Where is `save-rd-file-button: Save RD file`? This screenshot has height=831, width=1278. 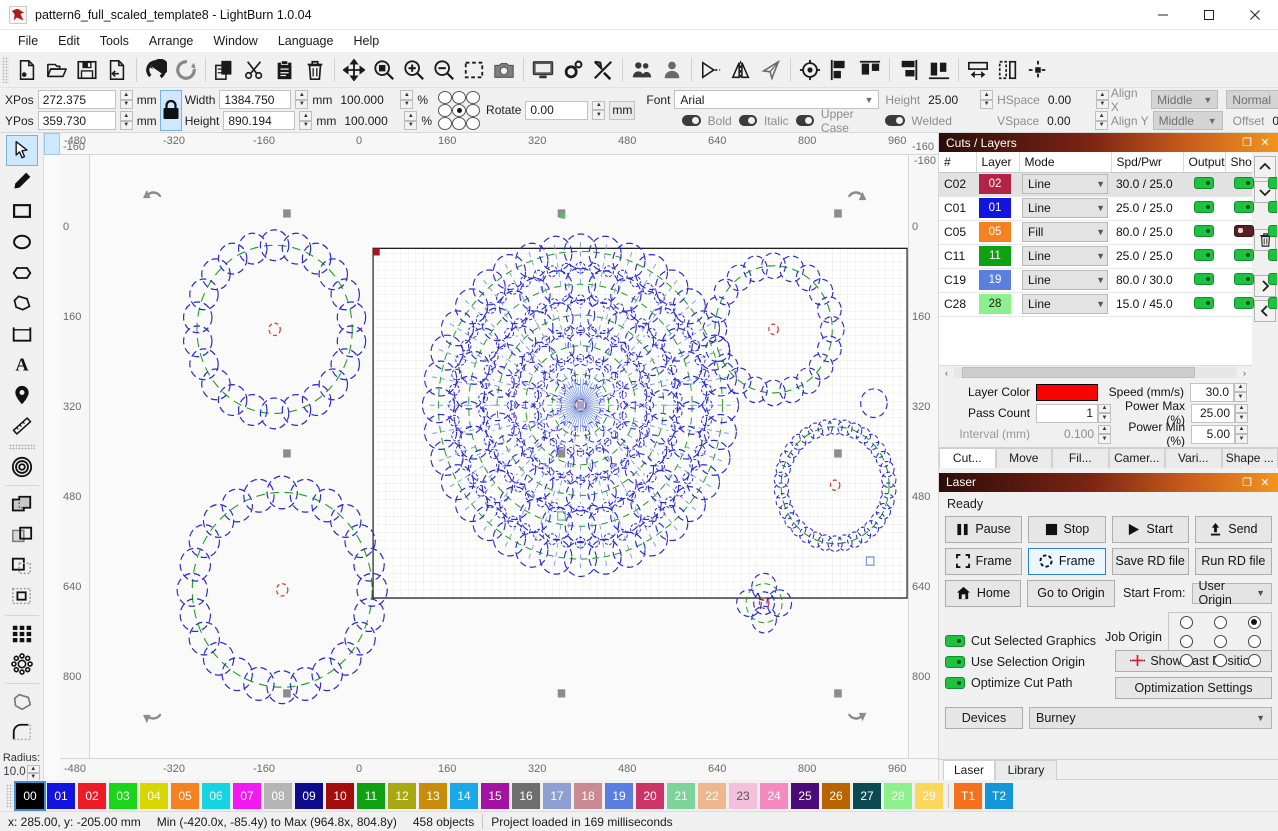 save-rd-file-button: Save RD file is located at coordinates (1150, 561).